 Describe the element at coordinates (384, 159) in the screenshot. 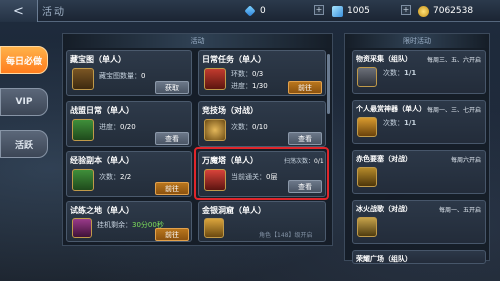

I see `event-title: 赤色要塞（对战）` at that location.